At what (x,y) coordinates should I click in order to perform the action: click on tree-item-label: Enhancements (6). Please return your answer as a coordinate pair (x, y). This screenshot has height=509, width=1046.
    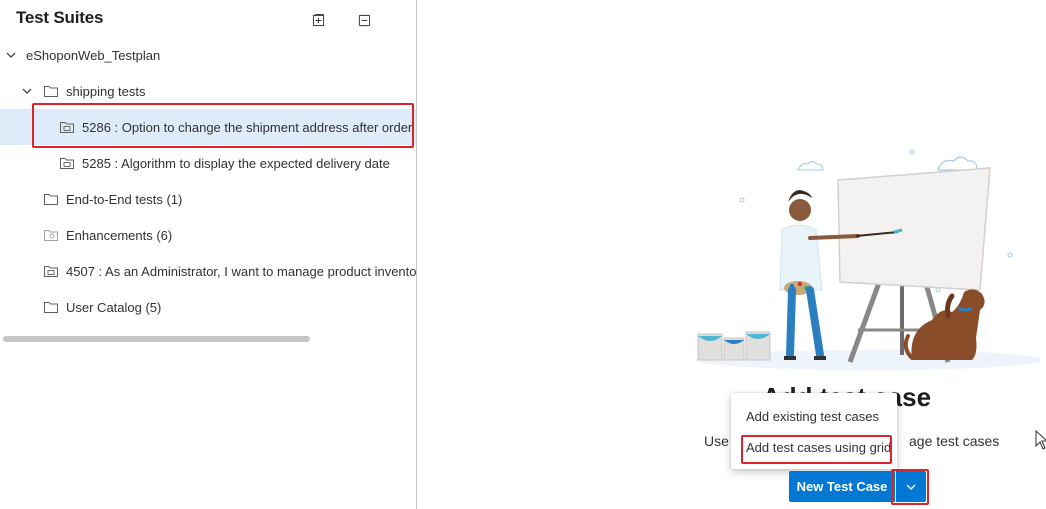
    Looking at the image, I should click on (119, 235).